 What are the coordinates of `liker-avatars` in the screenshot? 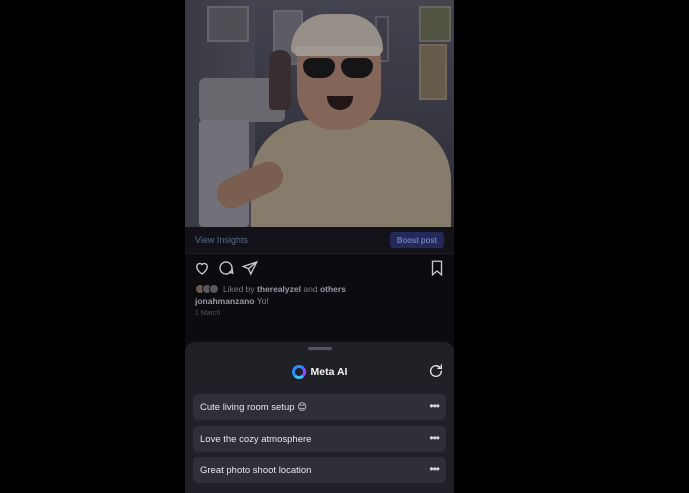 It's located at (207, 289).